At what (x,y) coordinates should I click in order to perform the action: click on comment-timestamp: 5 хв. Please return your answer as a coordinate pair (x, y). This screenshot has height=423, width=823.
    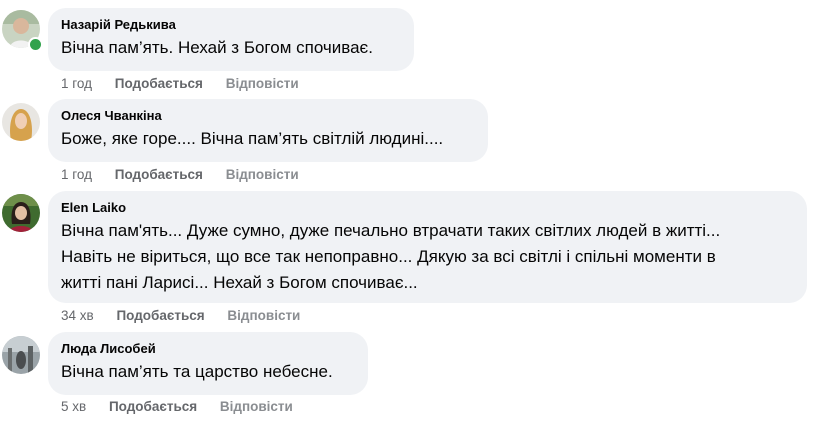
    Looking at the image, I should click on (73, 407).